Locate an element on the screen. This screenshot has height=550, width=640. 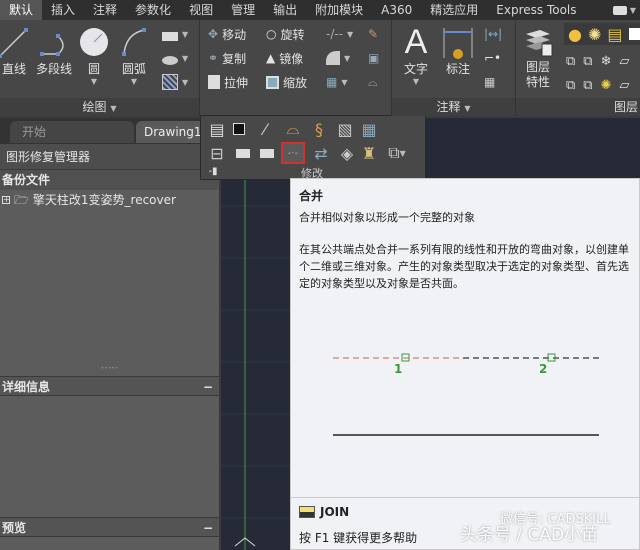
text-icon: A is located at coordinates (416, 41).